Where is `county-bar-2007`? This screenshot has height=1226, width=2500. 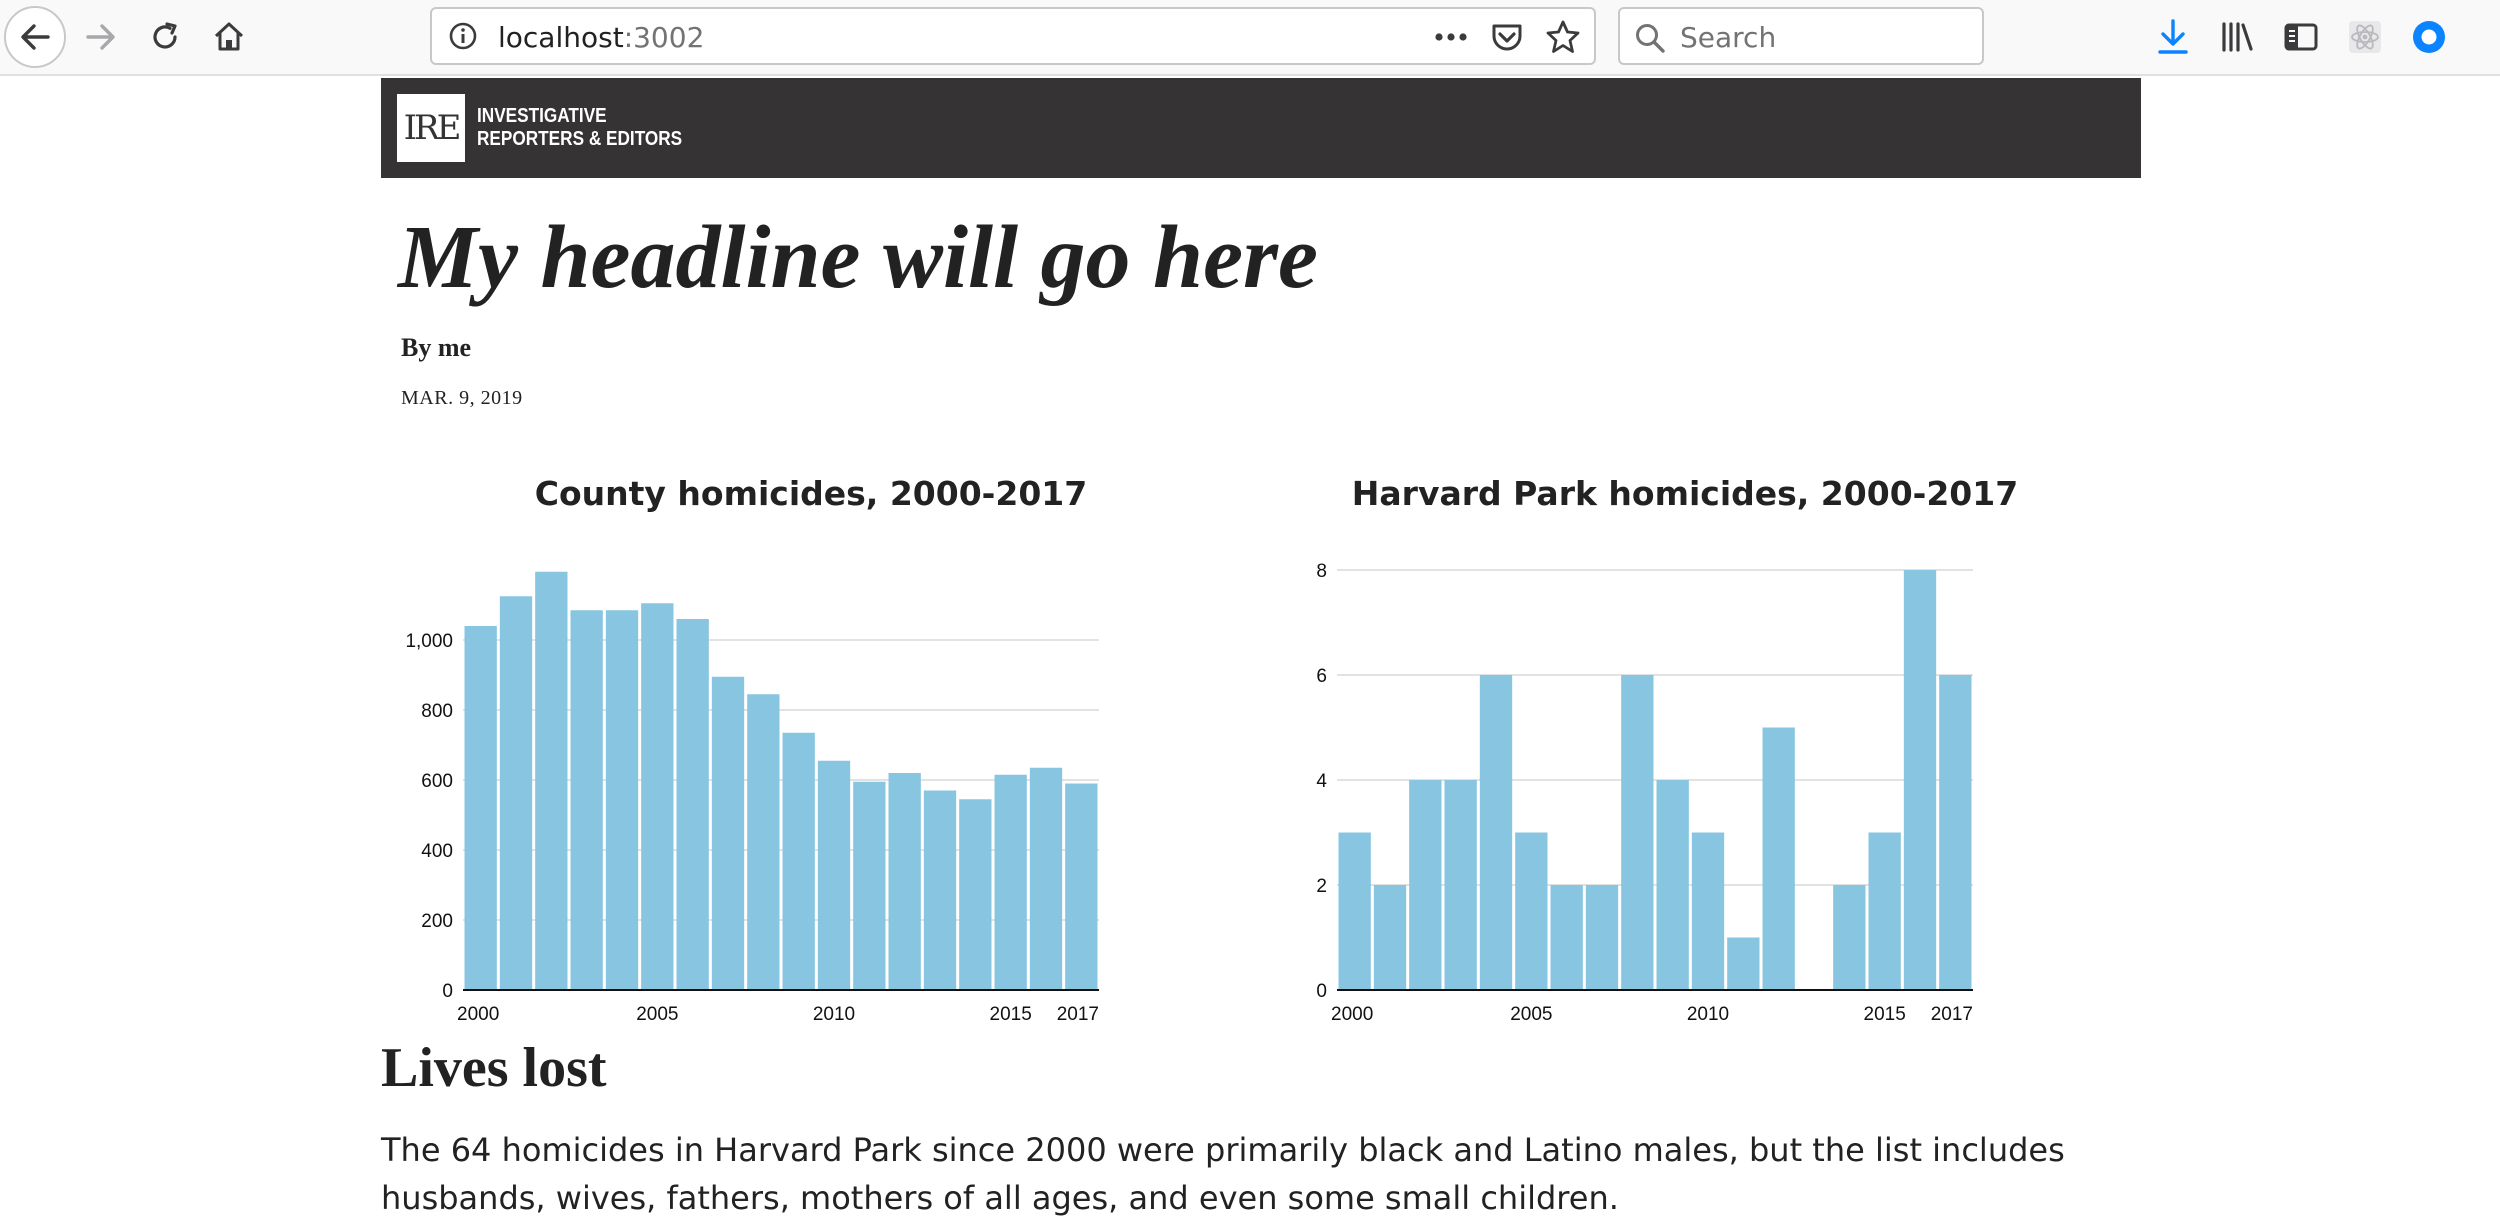 county-bar-2007 is located at coordinates (728, 833).